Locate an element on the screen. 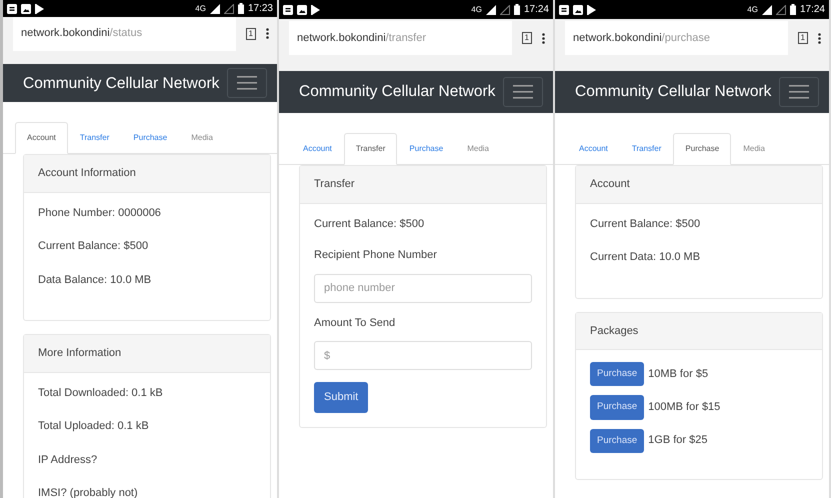 Image resolution: width=831 pixels, height=498 pixels. package-label: 100MB for $15 is located at coordinates (684, 408).